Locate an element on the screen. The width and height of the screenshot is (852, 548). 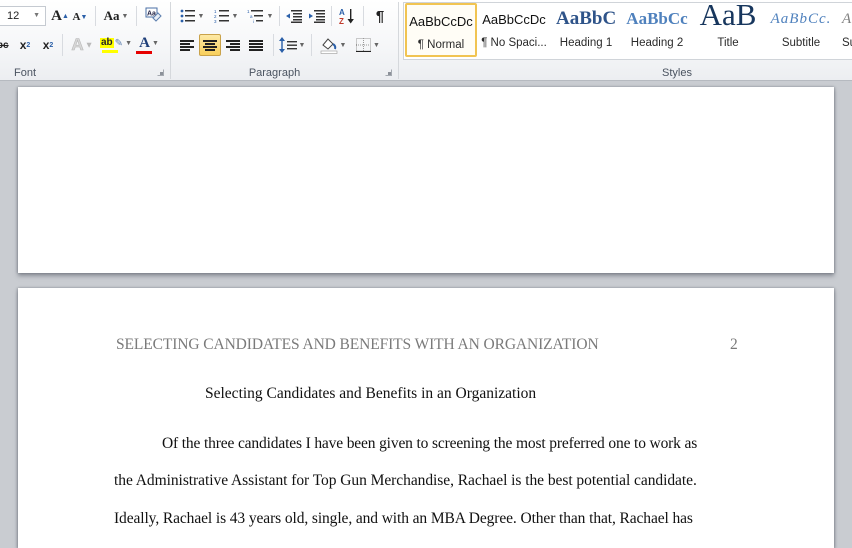
subscript-mark: 2 is located at coordinates (28, 45).